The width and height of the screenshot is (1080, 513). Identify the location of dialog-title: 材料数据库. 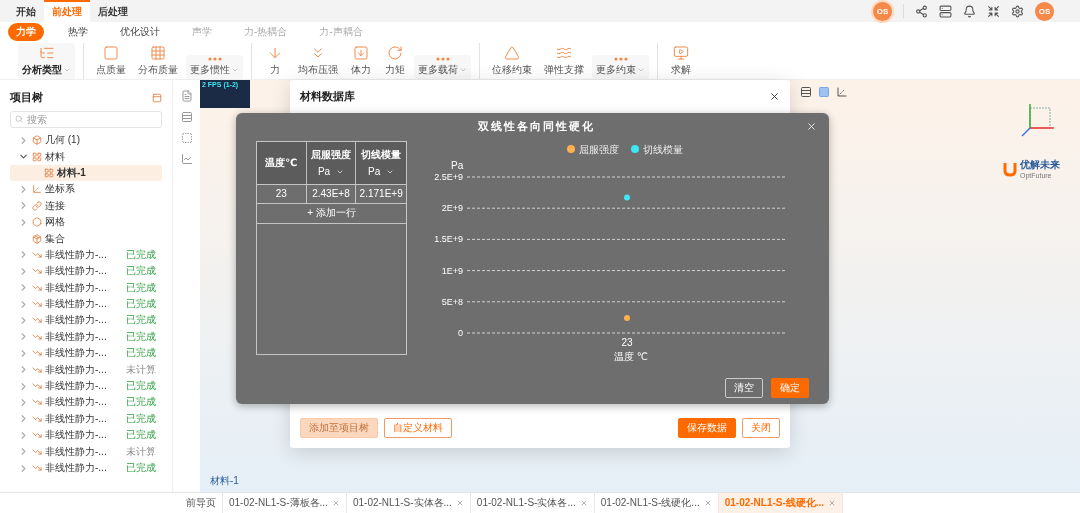
(327, 96).